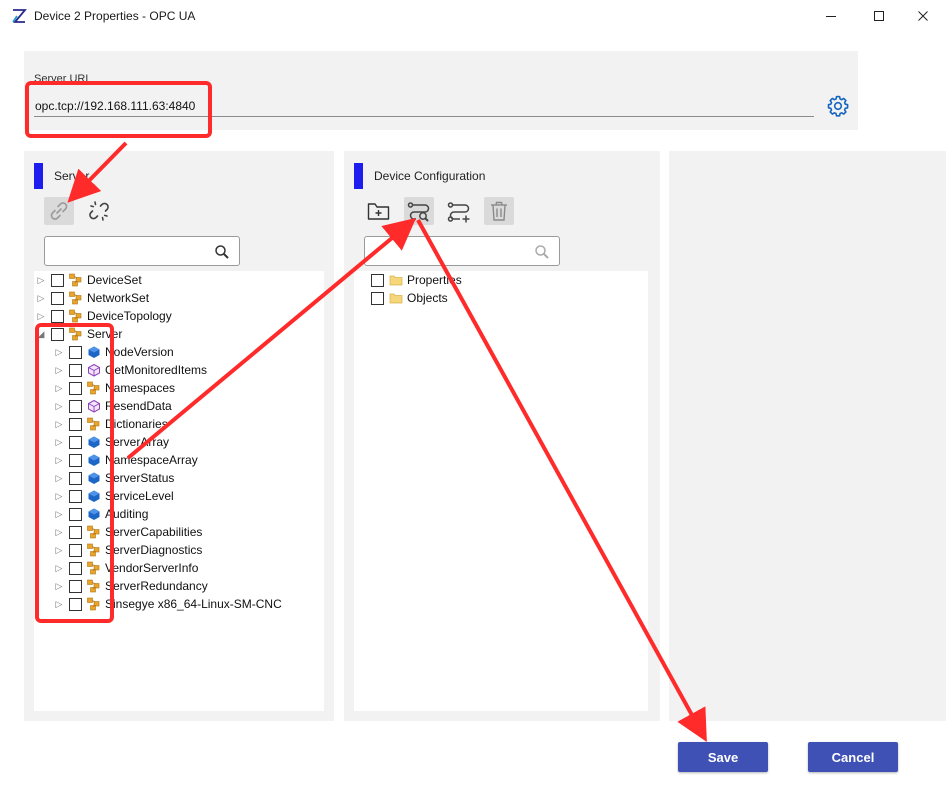 This screenshot has height=793, width=946. What do you see at coordinates (451, 251) in the screenshot?
I see `device-search-input` at bounding box center [451, 251].